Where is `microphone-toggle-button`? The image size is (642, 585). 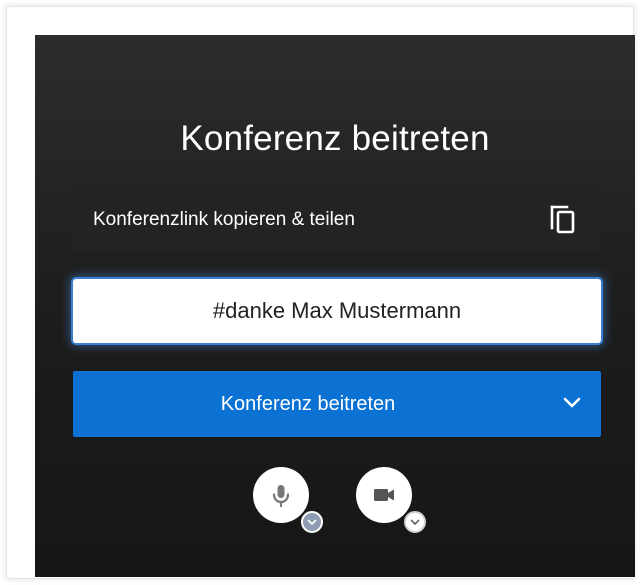 microphone-toggle-button is located at coordinates (281, 495).